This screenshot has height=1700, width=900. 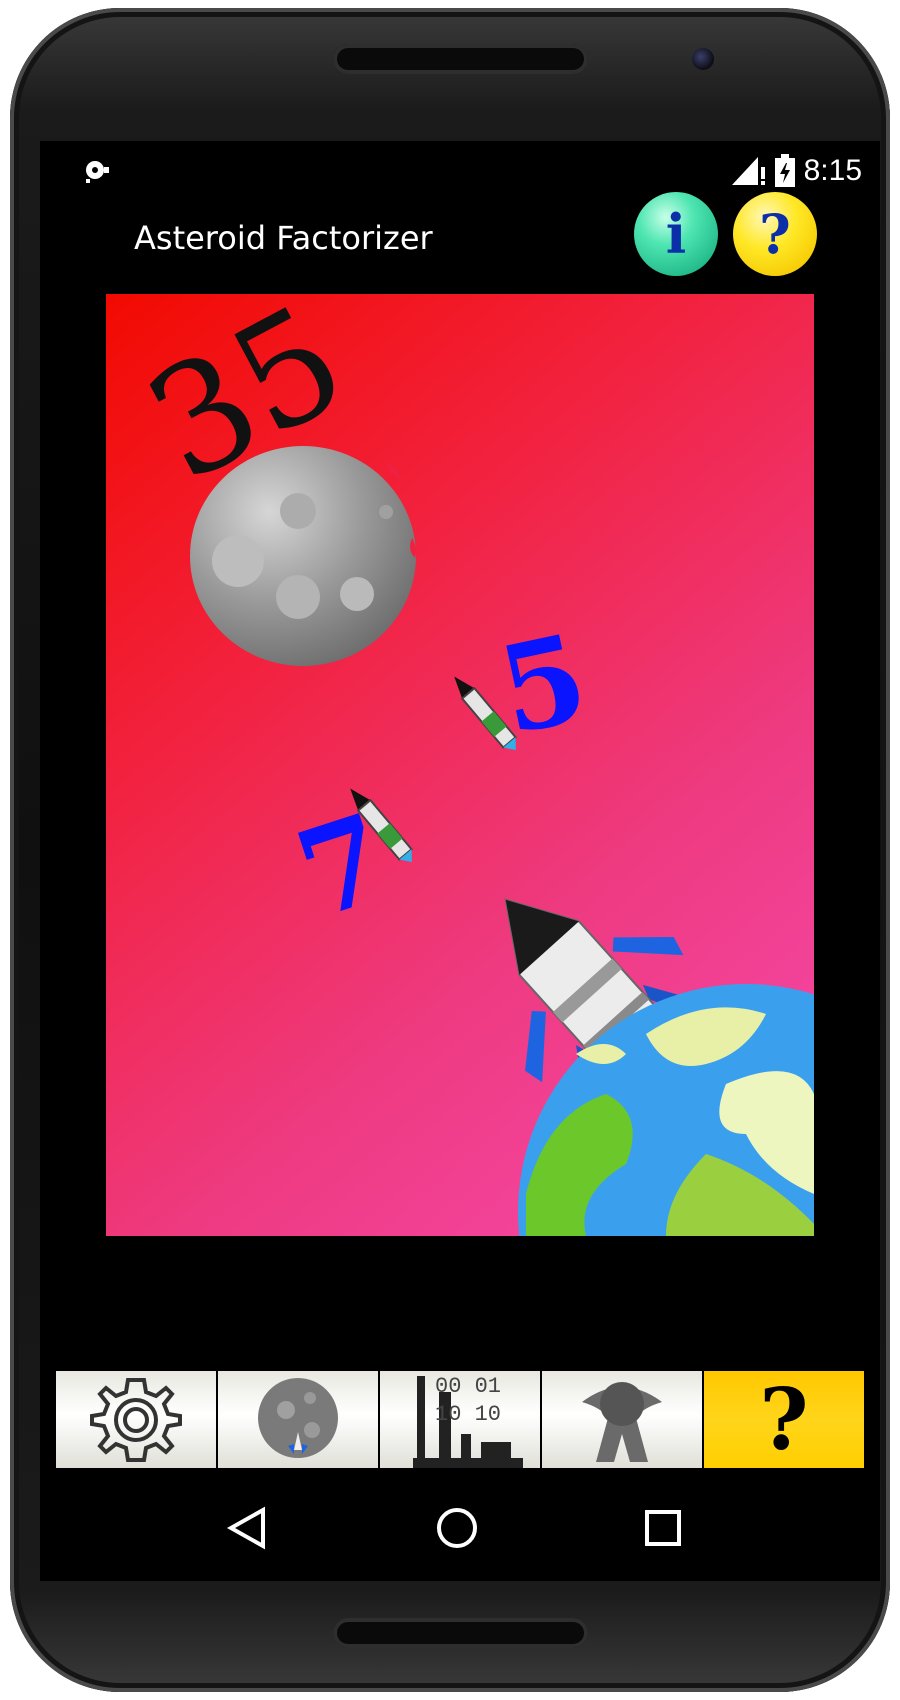 What do you see at coordinates (832, 170) in the screenshot?
I see `status-time: 8:15` at bounding box center [832, 170].